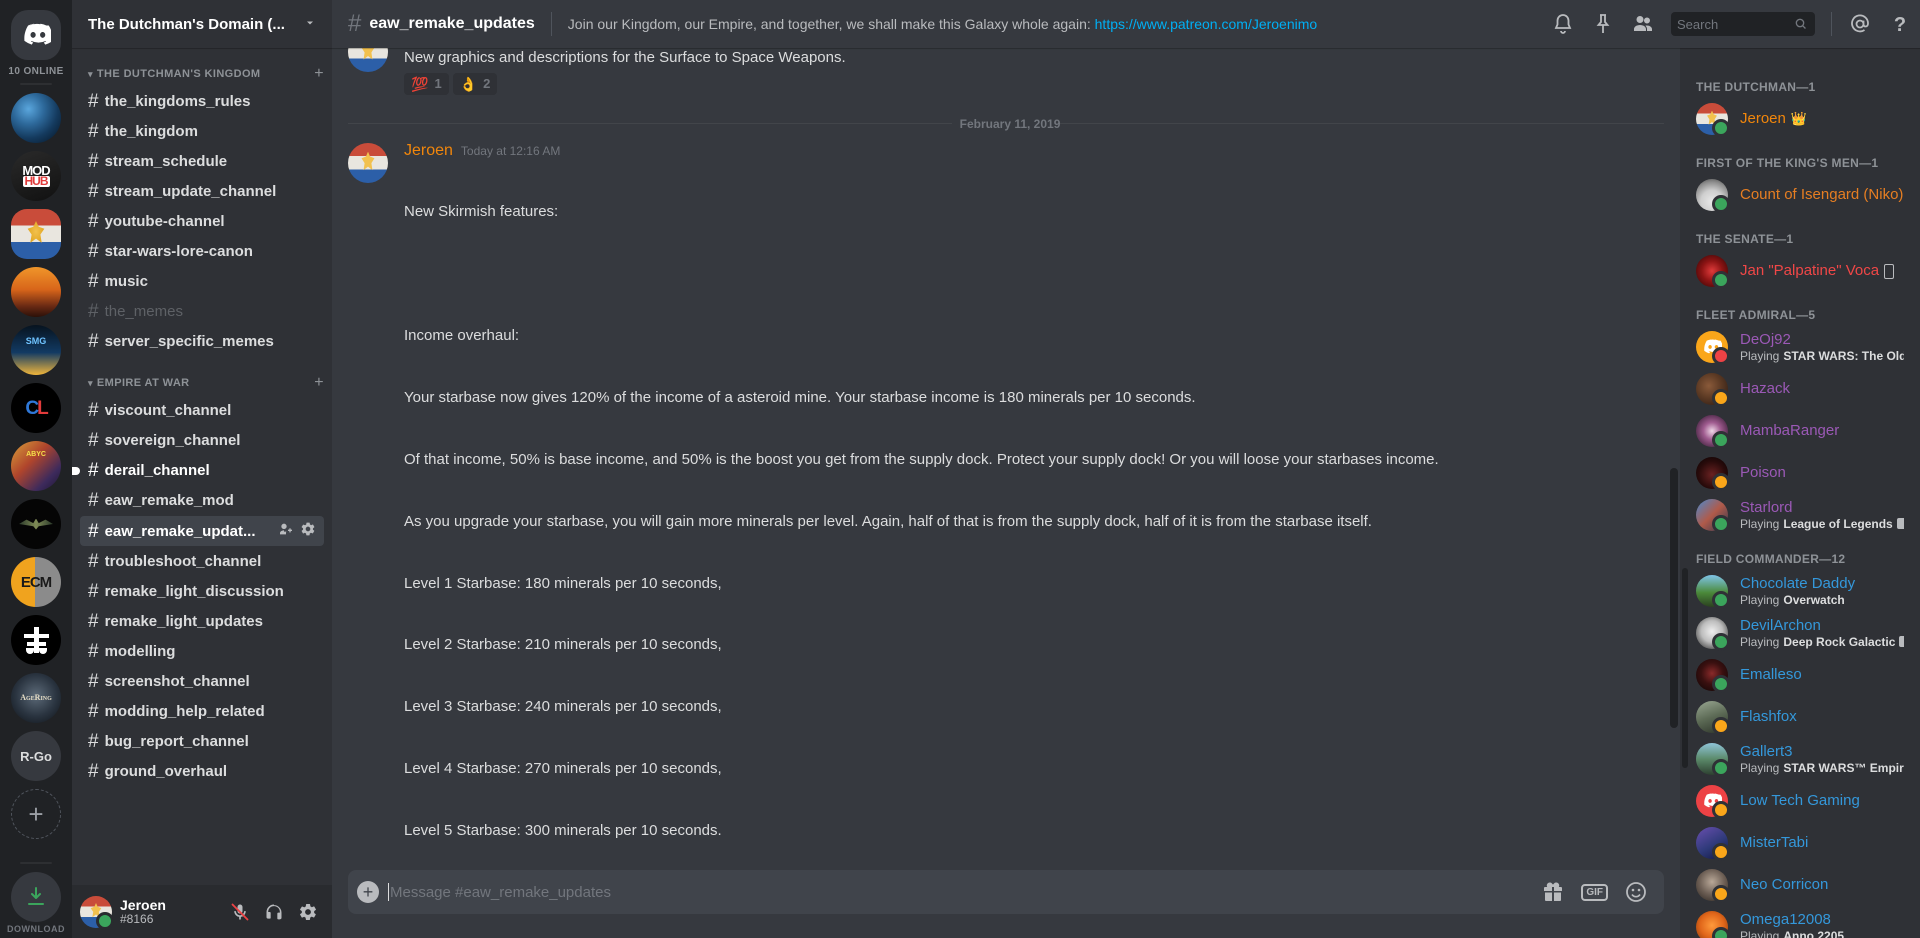  What do you see at coordinates (1860, 24) in the screenshot?
I see `mentions-icon` at bounding box center [1860, 24].